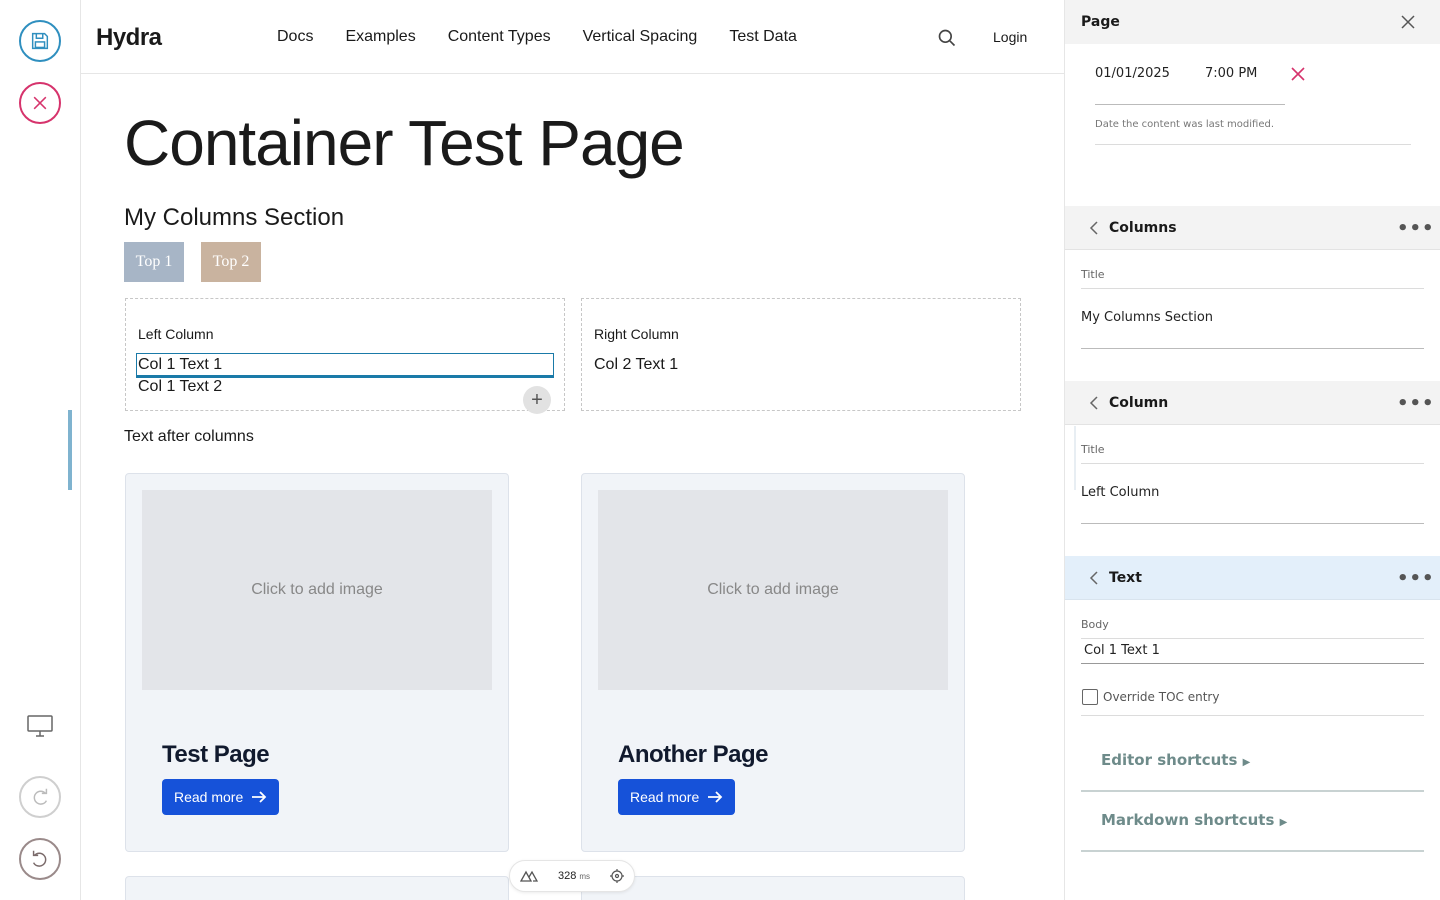 Image resolution: width=1440 pixels, height=900 pixels. I want to click on monitor-icon, so click(40, 726).